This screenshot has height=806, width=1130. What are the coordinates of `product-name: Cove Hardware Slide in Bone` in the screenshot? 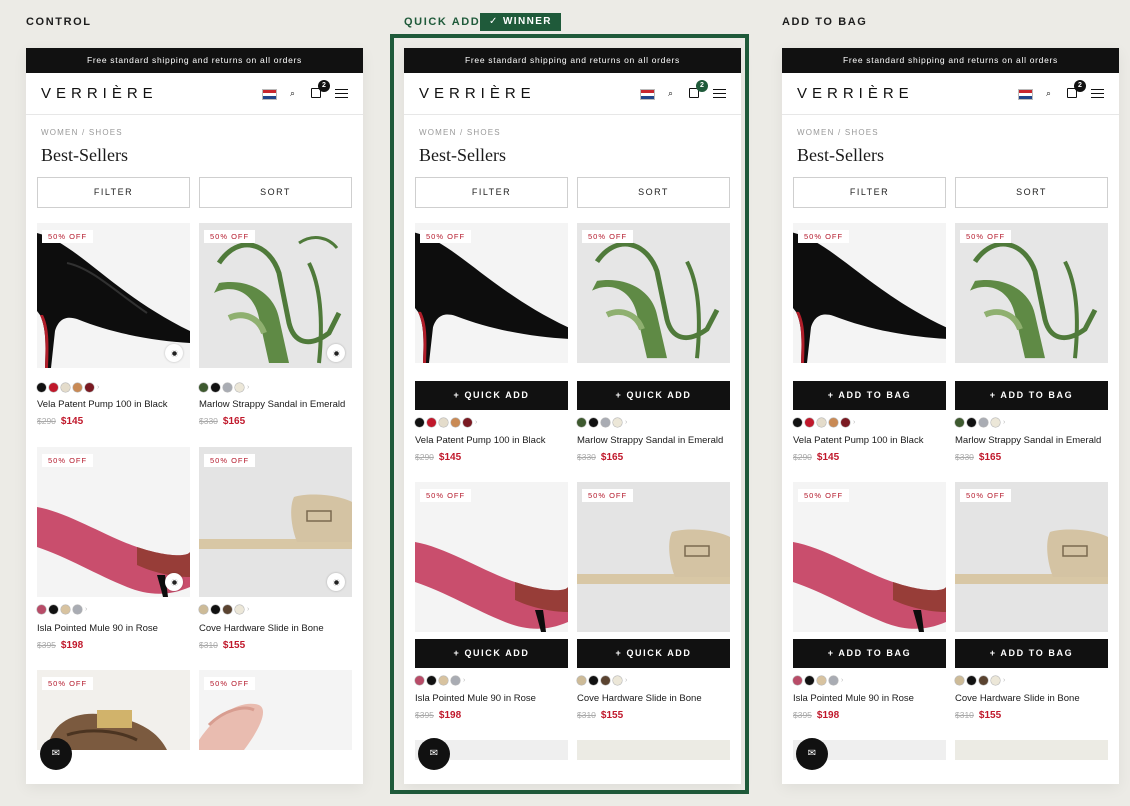 It's located at (1017, 698).